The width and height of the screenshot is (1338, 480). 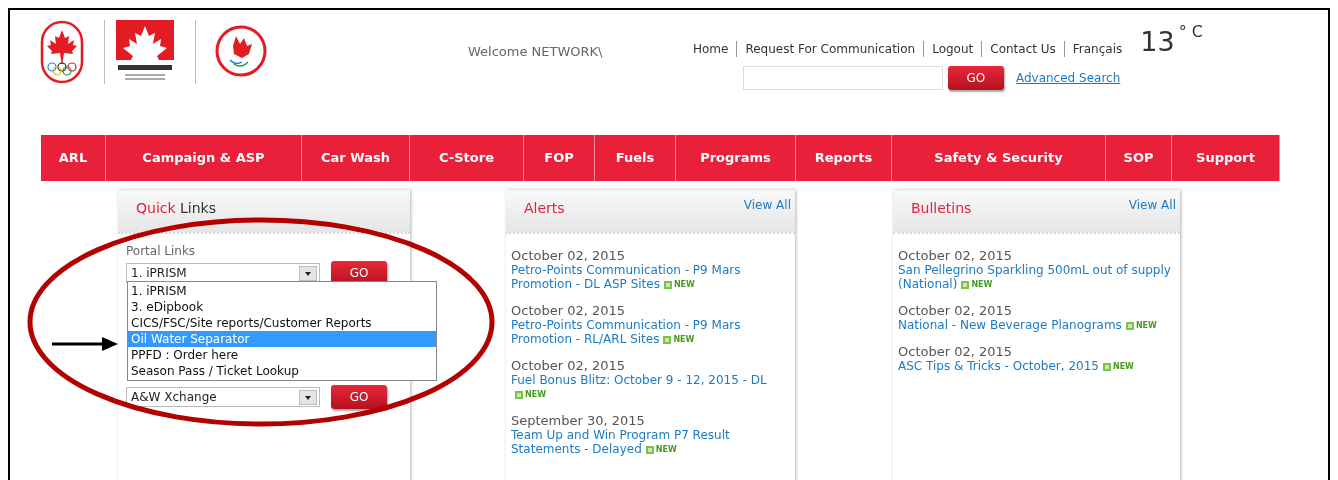 What do you see at coordinates (650, 332) in the screenshot?
I see `news-link: Petro-Points Communication - P9 Mars Promotion - RL/ARL Sites NEW` at bounding box center [650, 332].